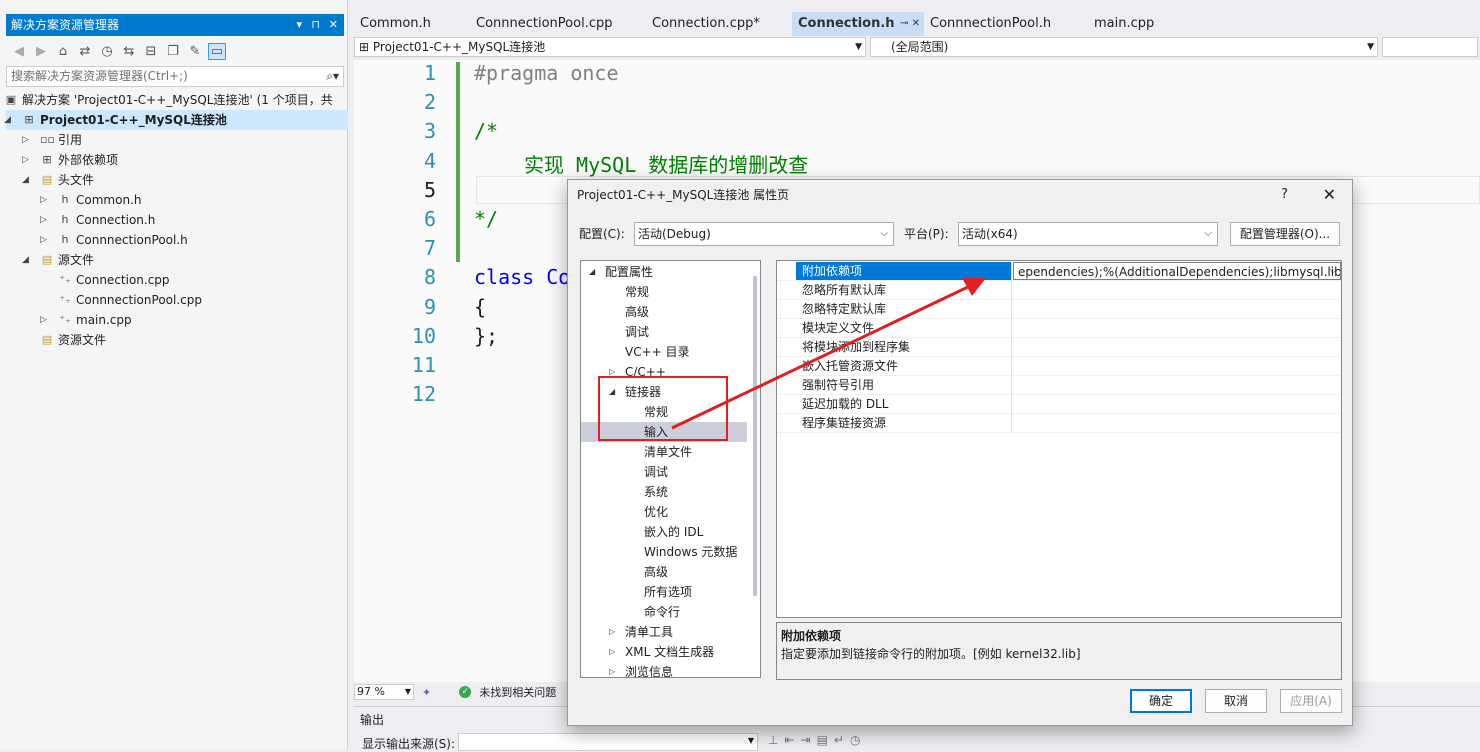 The height and width of the screenshot is (752, 1480). Describe the element at coordinates (1088, 234) in the screenshot. I see `platform-combo: 活动(x64) ⌵` at that location.